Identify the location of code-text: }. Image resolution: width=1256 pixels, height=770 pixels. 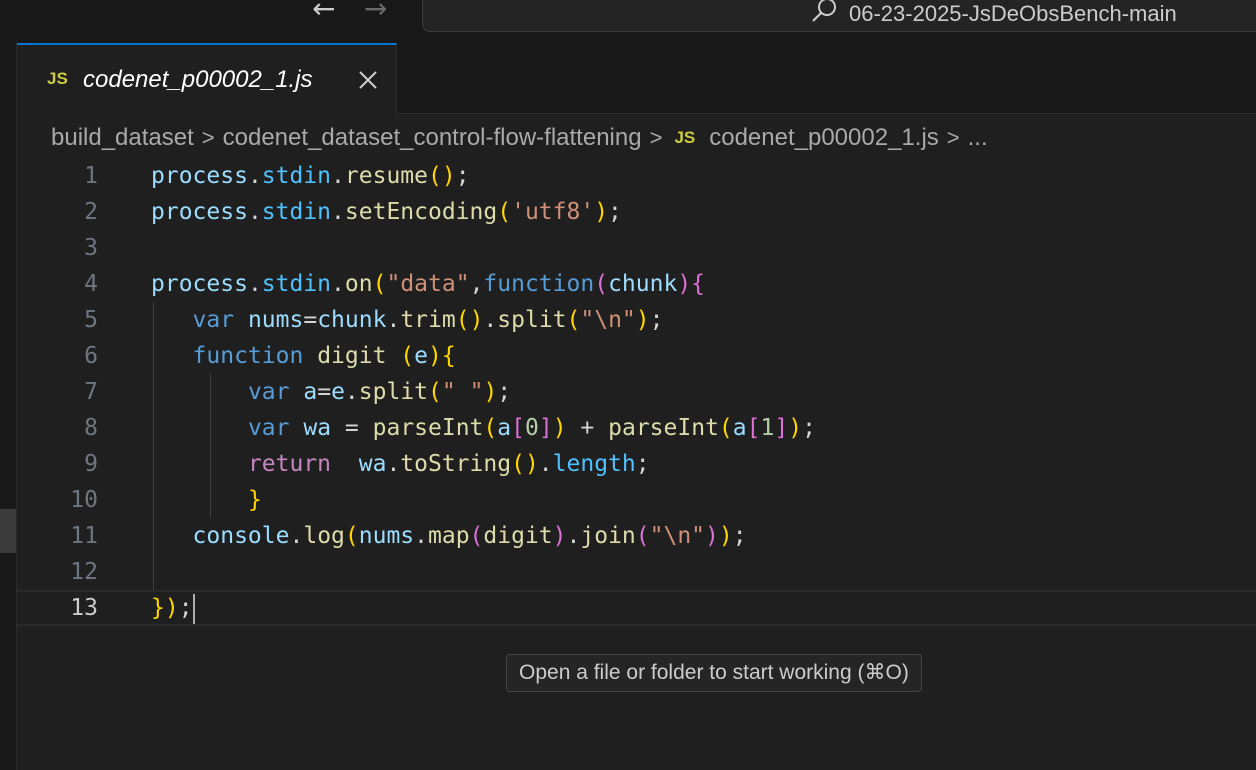
(206, 500).